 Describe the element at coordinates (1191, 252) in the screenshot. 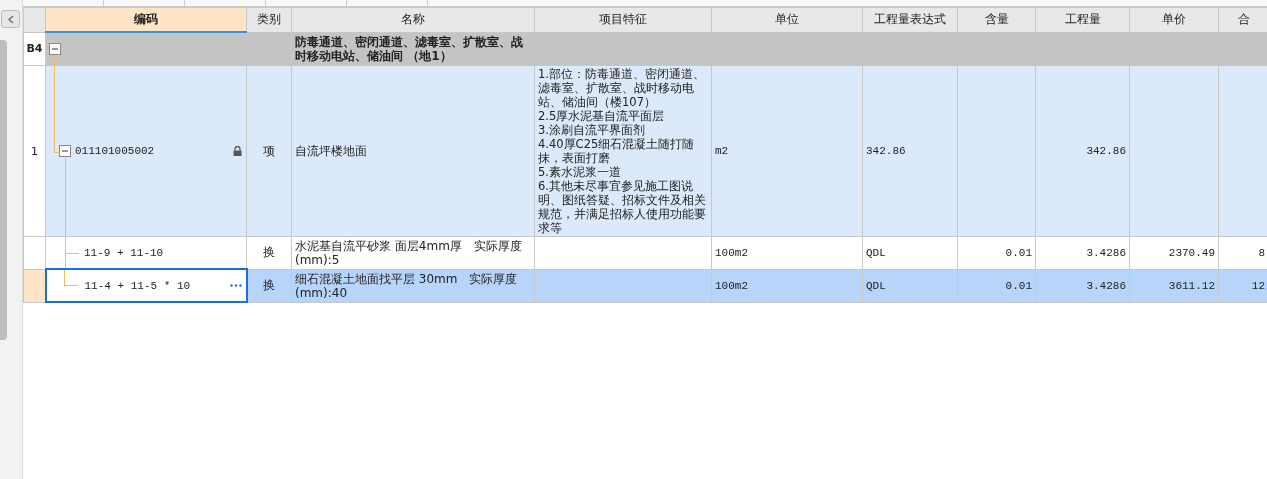

I see `price-cell: 2370.49` at that location.